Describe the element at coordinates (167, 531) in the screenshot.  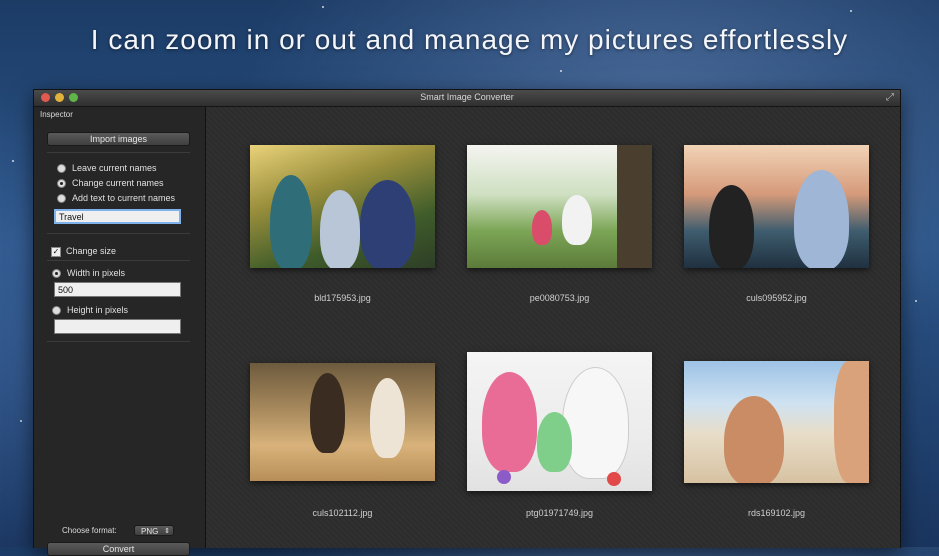
I see `stepper-arrows-icon: ⇕` at that location.